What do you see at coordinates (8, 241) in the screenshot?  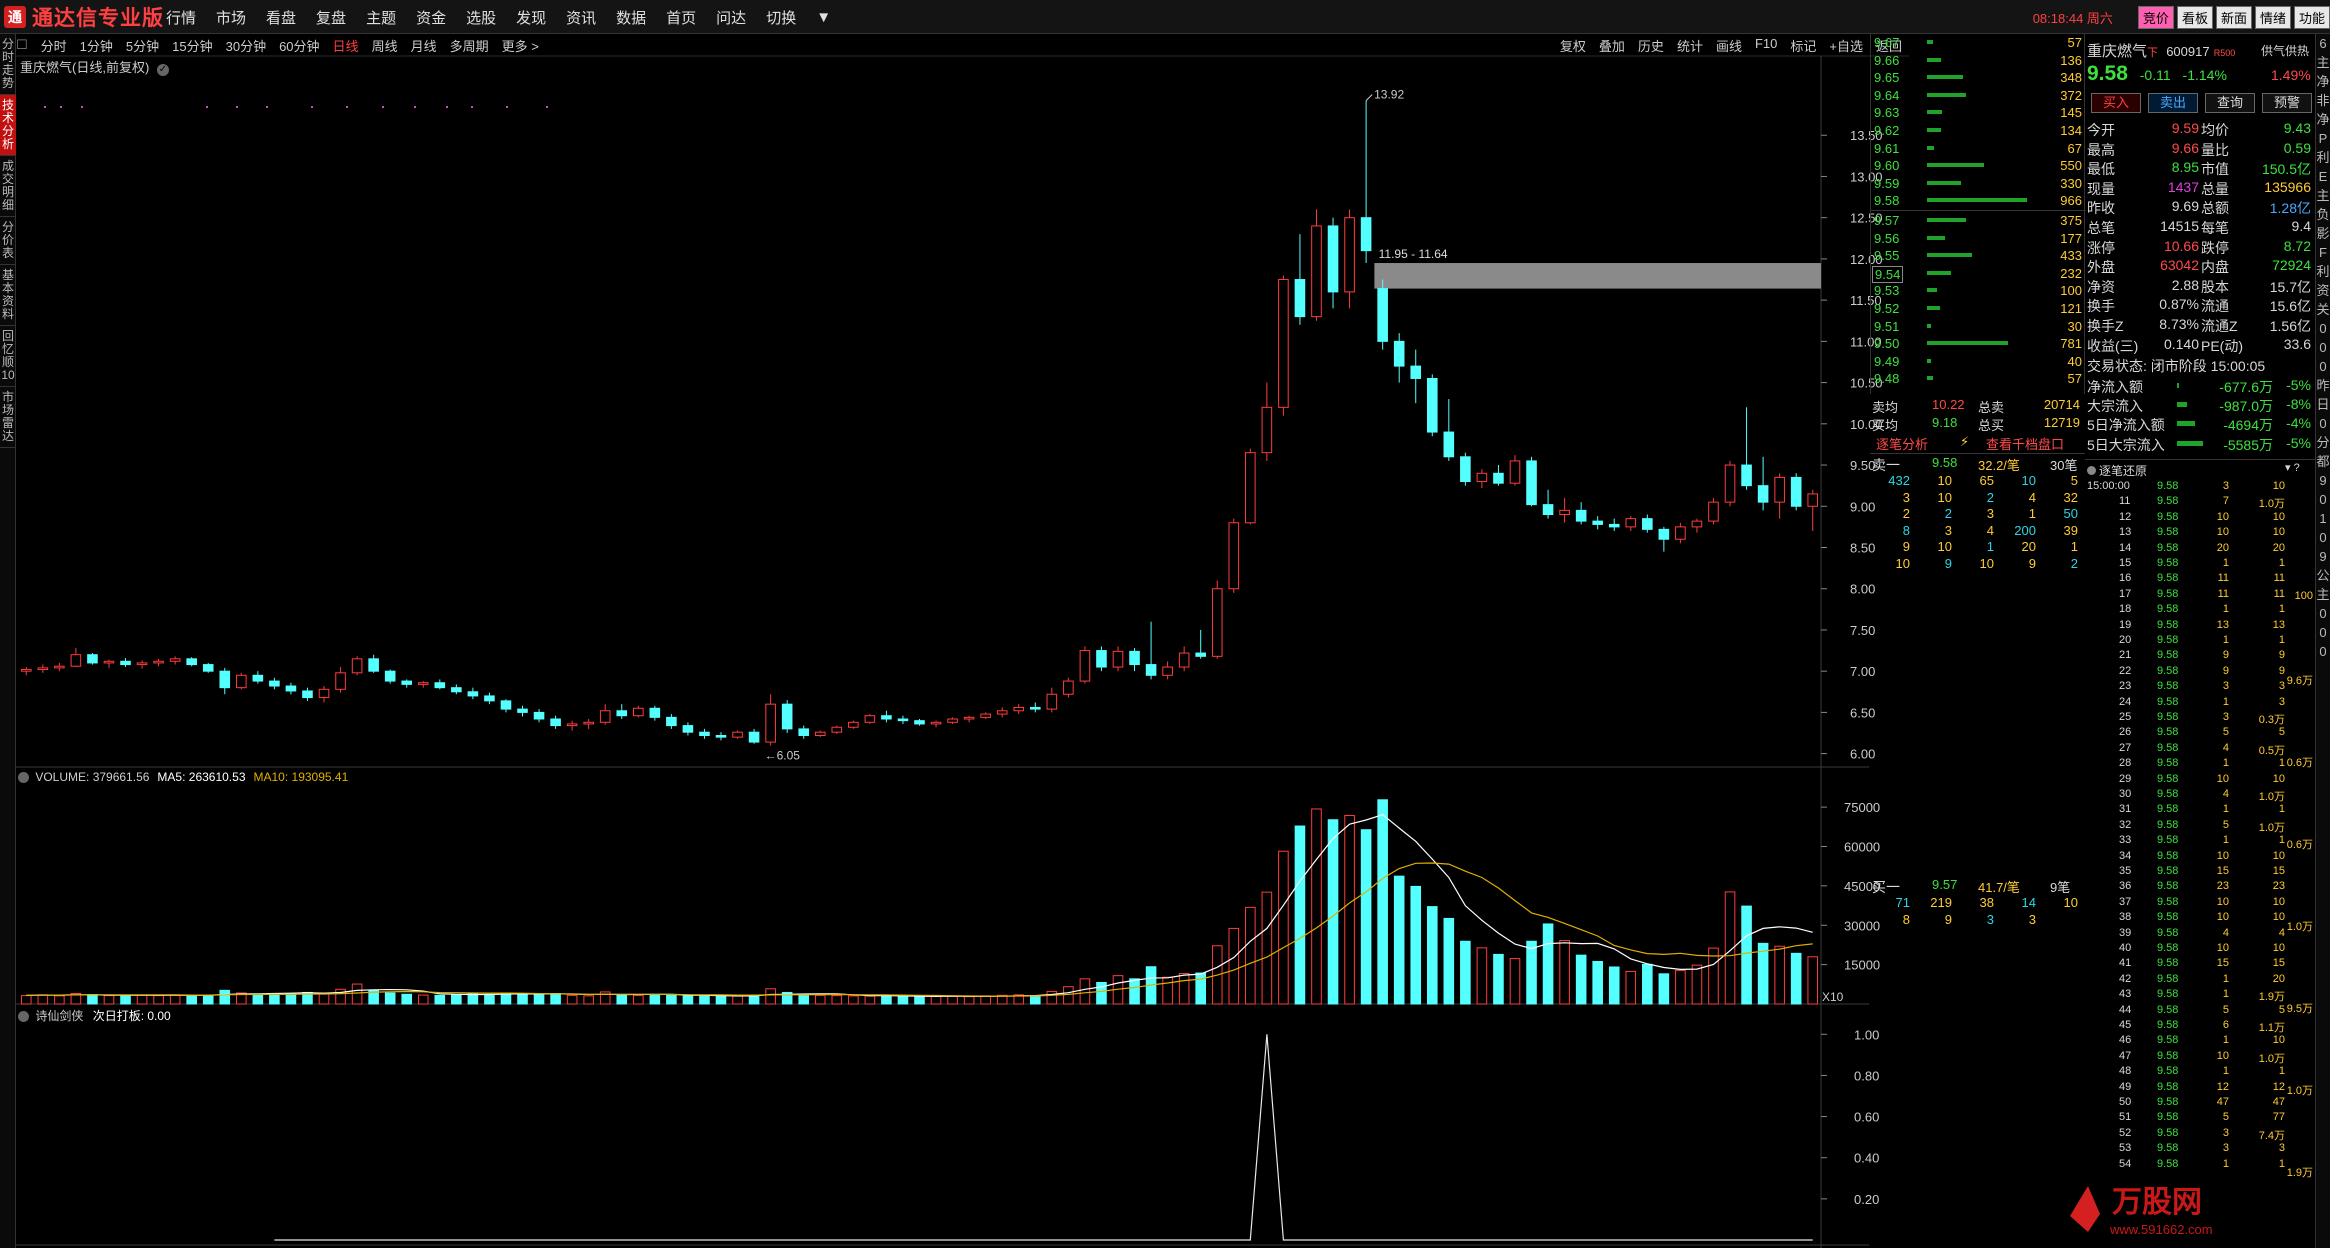 I see `left-tab-3: 分价表` at bounding box center [8, 241].